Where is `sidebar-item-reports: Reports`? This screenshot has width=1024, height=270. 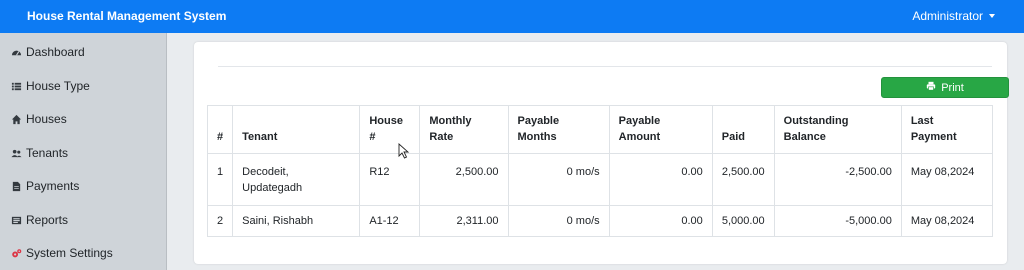
sidebar-item-reports: Reports is located at coordinates (39, 220).